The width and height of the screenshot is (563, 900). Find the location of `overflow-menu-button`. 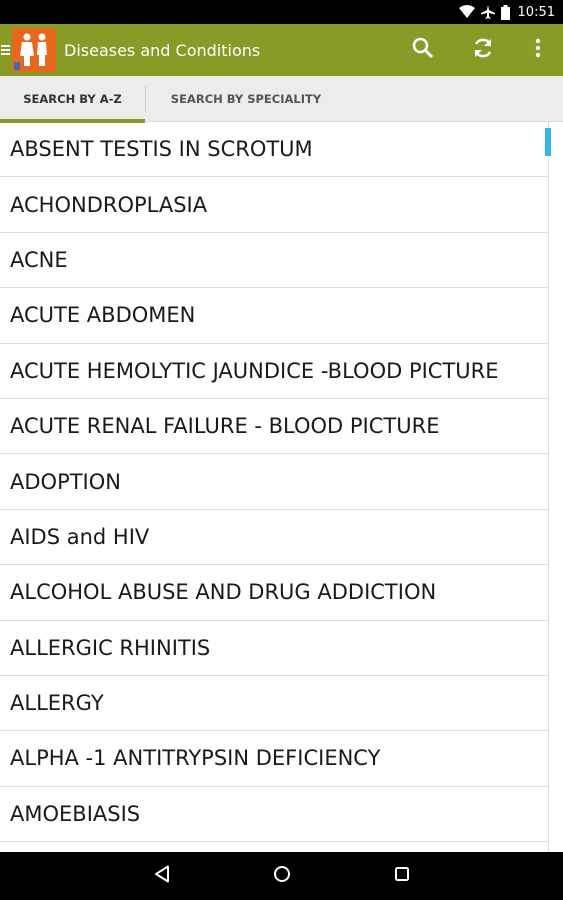

overflow-menu-button is located at coordinates (538, 50).